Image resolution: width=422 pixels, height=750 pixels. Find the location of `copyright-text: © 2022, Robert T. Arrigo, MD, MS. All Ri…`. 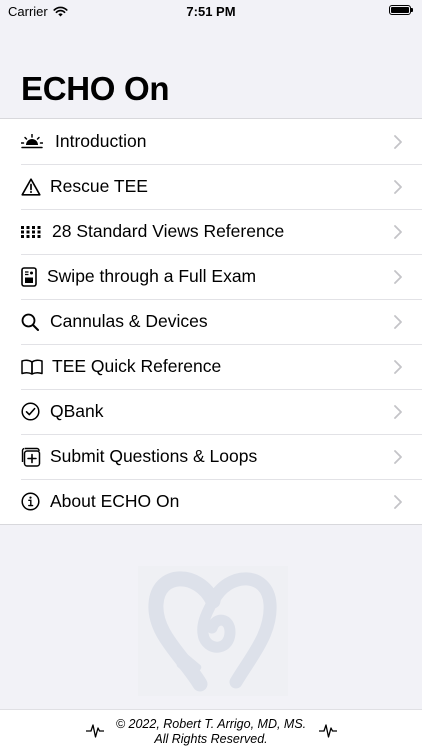

copyright-text: © 2022, Robert T. Arrigo, MD, MS. All Ri… is located at coordinates (211, 732).